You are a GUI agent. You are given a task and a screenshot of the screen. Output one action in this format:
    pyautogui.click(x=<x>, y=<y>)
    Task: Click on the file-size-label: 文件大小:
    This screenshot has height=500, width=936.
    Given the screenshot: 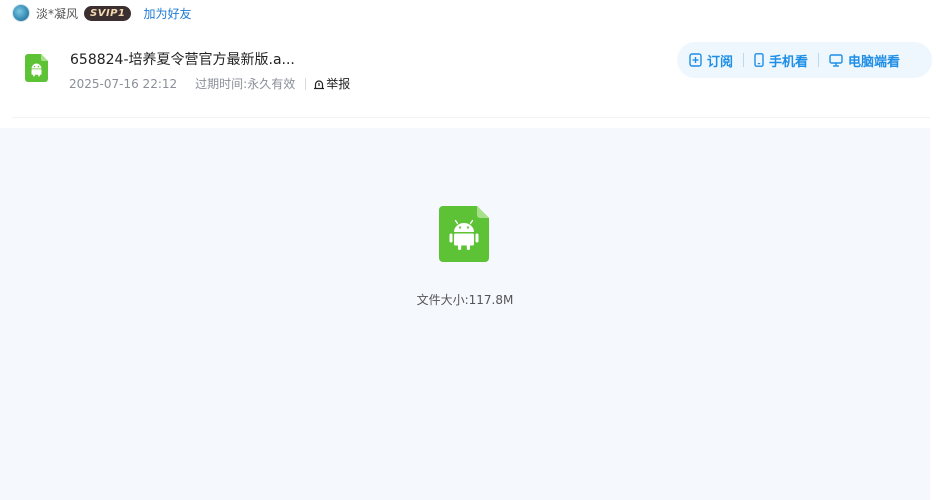 What is the action you would take?
    pyautogui.click(x=442, y=300)
    